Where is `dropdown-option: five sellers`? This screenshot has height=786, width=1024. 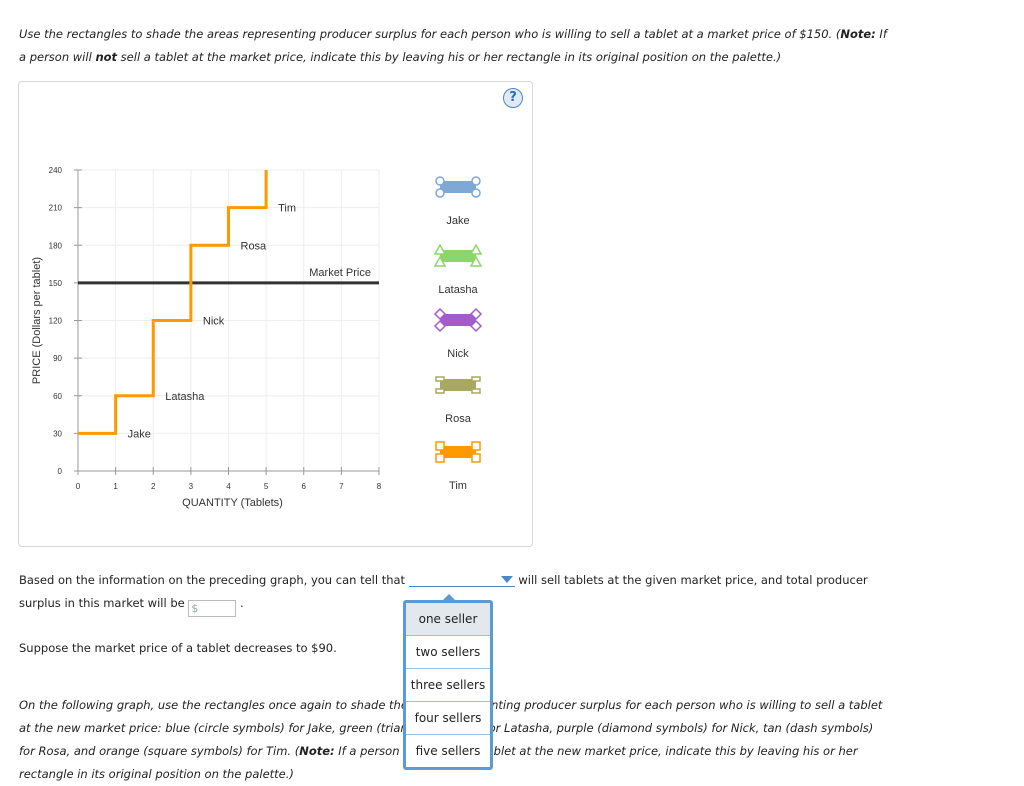 dropdown-option: five sellers is located at coordinates (448, 750).